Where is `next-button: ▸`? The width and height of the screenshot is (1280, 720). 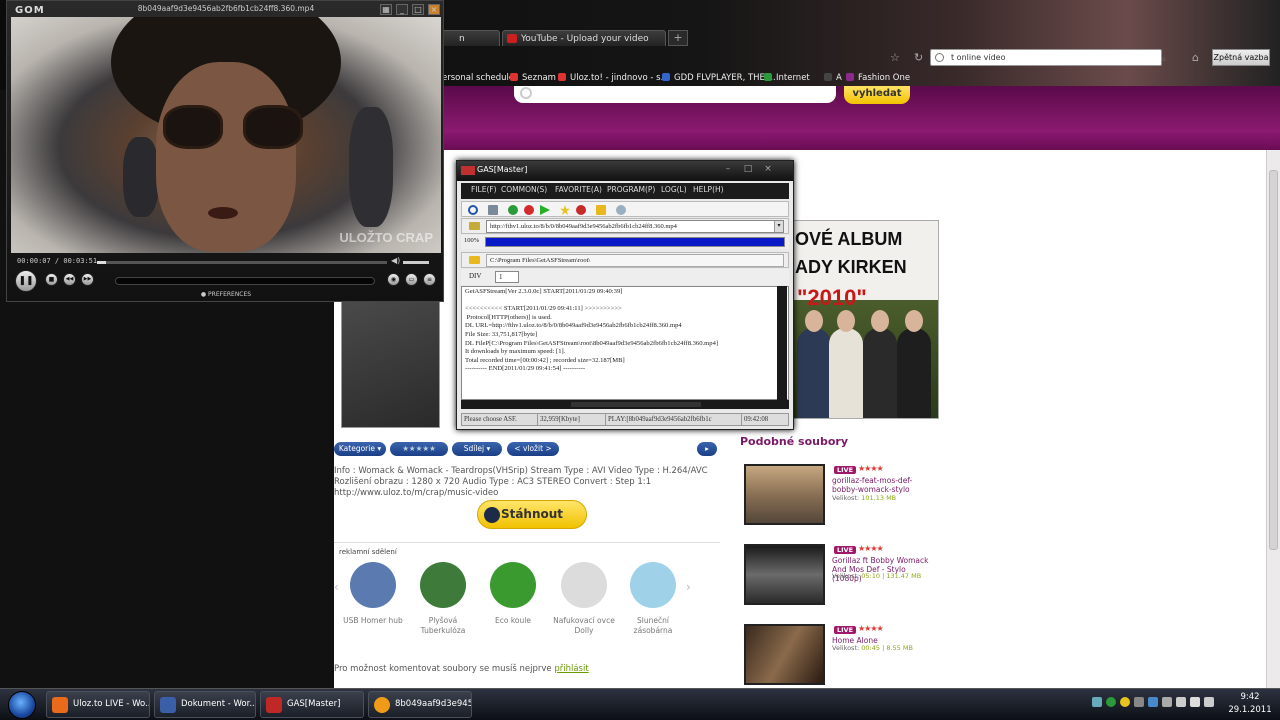
next-button: ▸ is located at coordinates (707, 449).